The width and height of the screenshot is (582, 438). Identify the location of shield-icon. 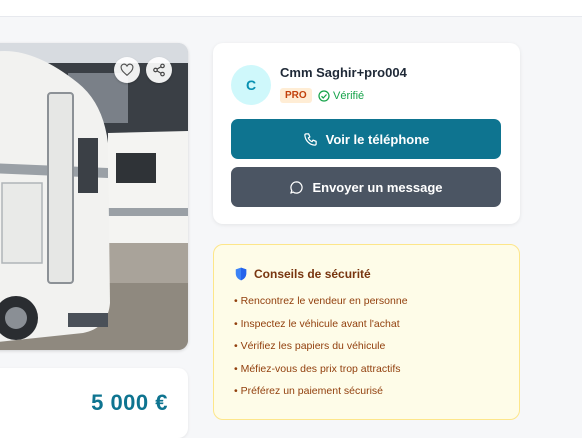
(241, 274).